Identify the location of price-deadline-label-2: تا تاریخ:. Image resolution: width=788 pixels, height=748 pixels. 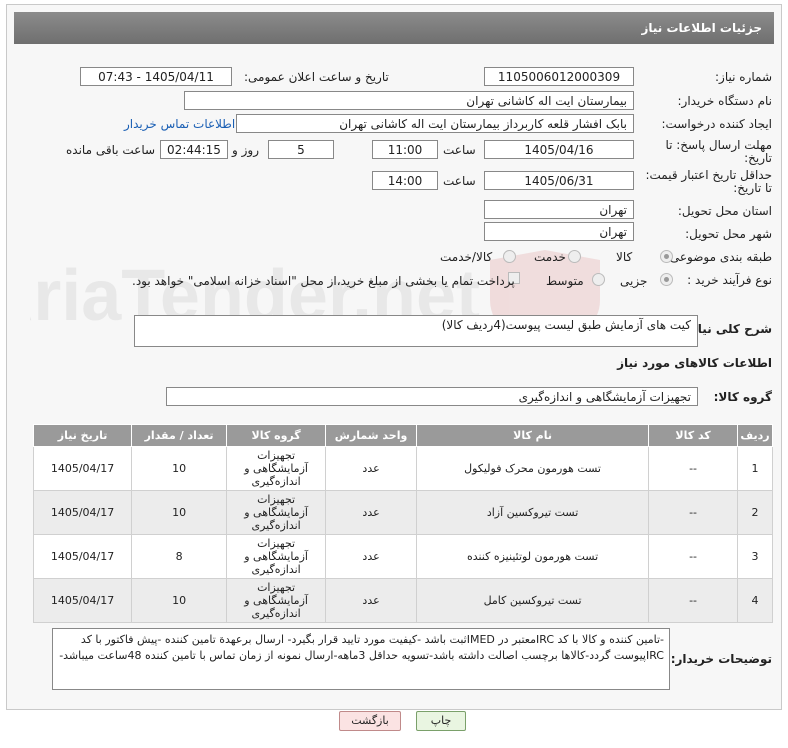
(752, 188).